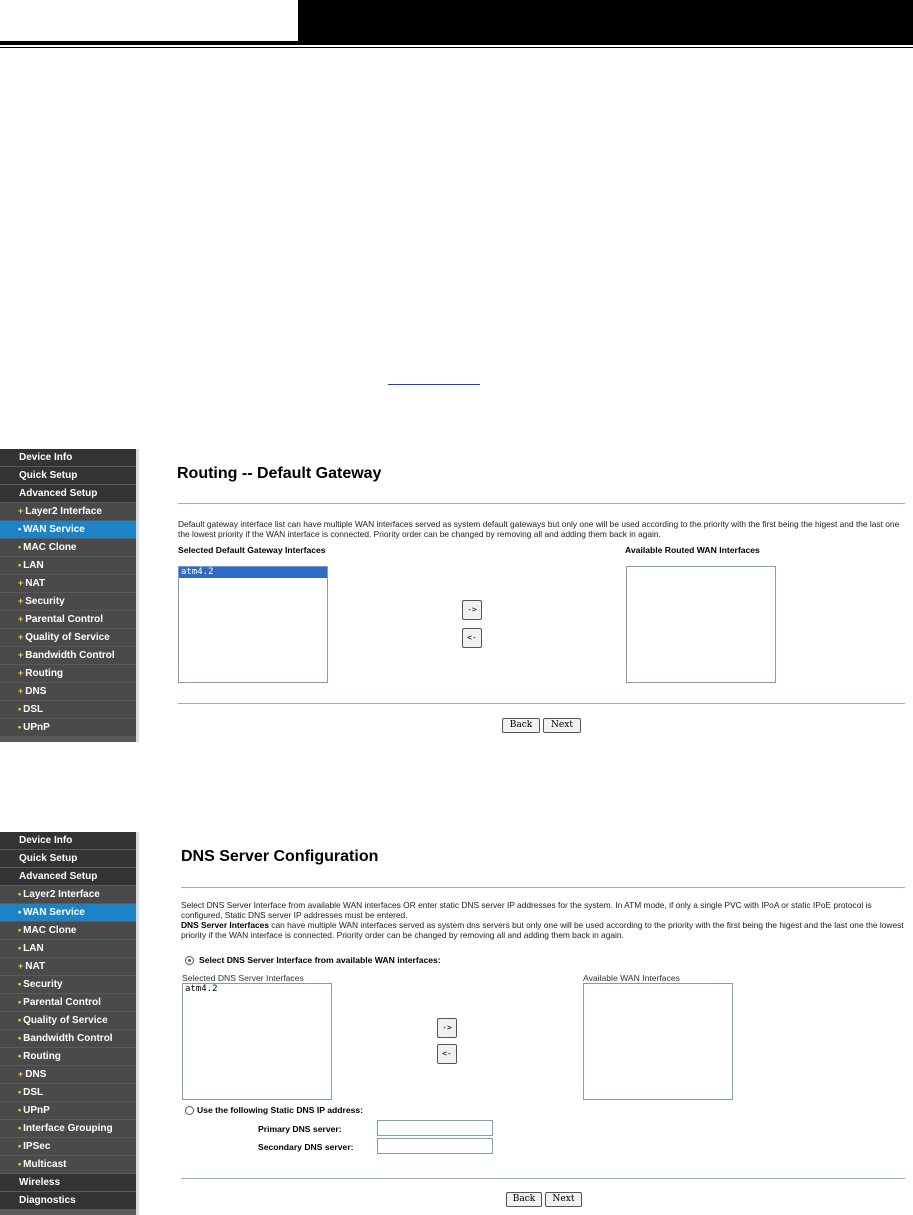 This screenshot has width=913, height=1215. Describe the element at coordinates (68, 673) in the screenshot. I see `sidebar-item-routing: + Routing` at that location.